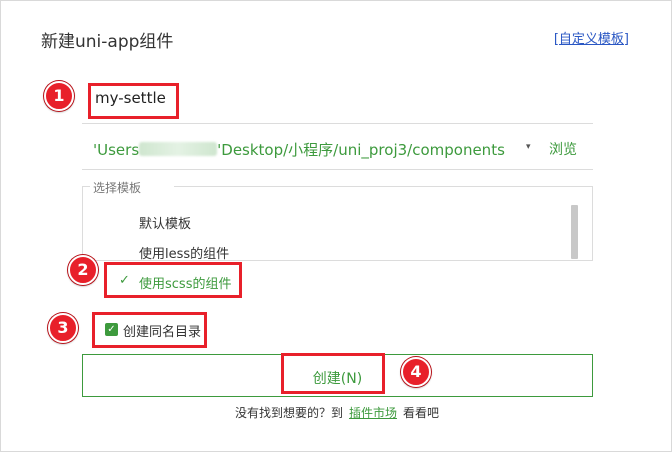 This screenshot has height=452, width=672. I want to click on custom-template-link: [自定义模板], so click(591, 37).